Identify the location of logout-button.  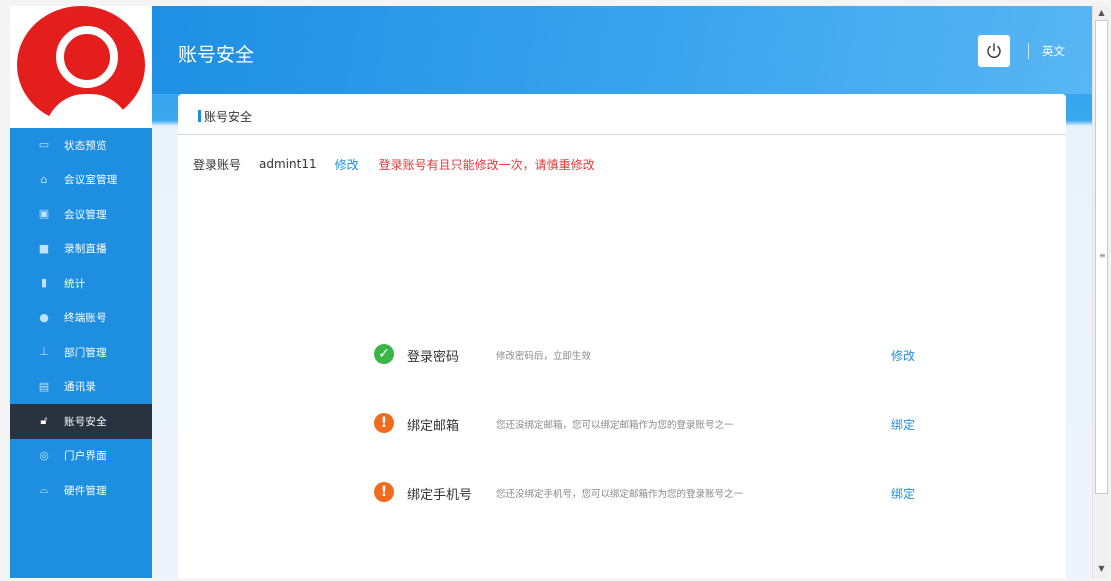
(994, 51).